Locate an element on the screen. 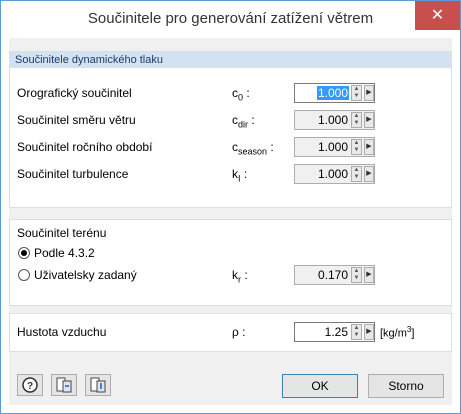 The width and height of the screenshot is (461, 414). turbulence-spinner: ▲ ▼ is located at coordinates (356, 174).